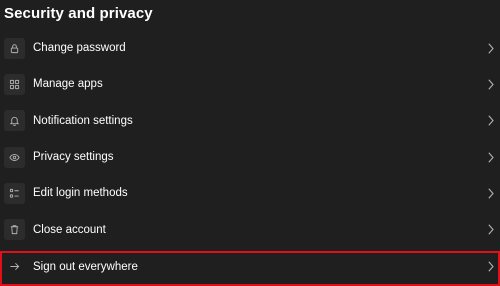 This screenshot has height=286, width=500. I want to click on menu-item-label: Change password, so click(79, 48).